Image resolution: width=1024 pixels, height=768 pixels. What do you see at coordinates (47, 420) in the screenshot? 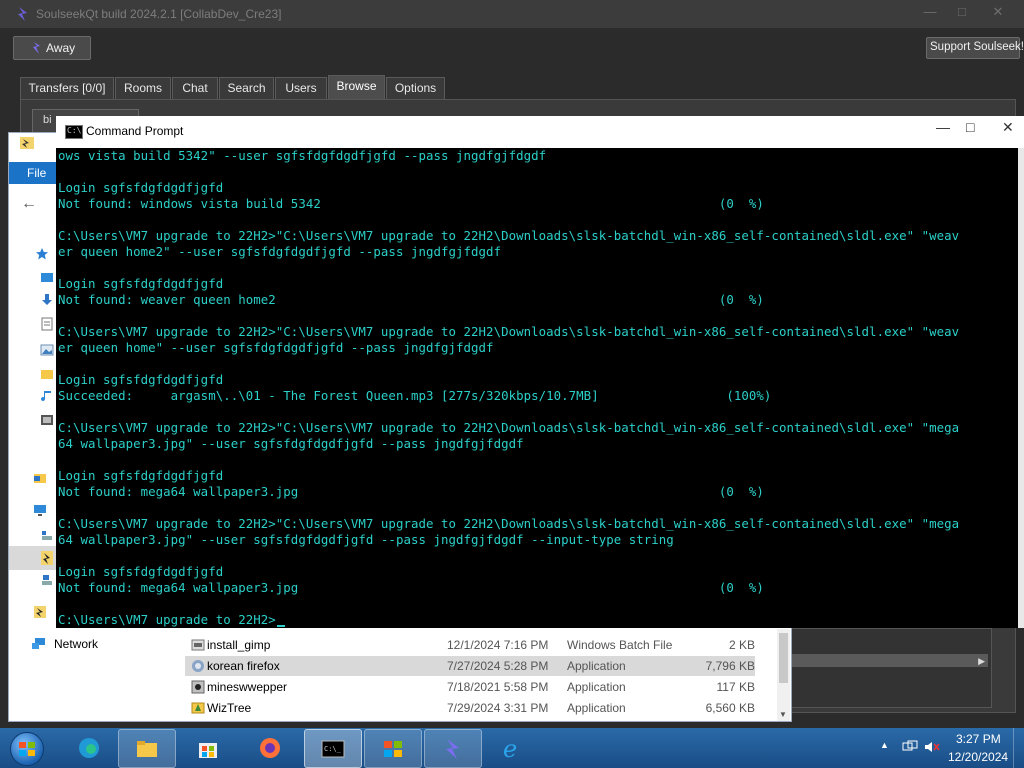
I see `videos-icon` at bounding box center [47, 420].